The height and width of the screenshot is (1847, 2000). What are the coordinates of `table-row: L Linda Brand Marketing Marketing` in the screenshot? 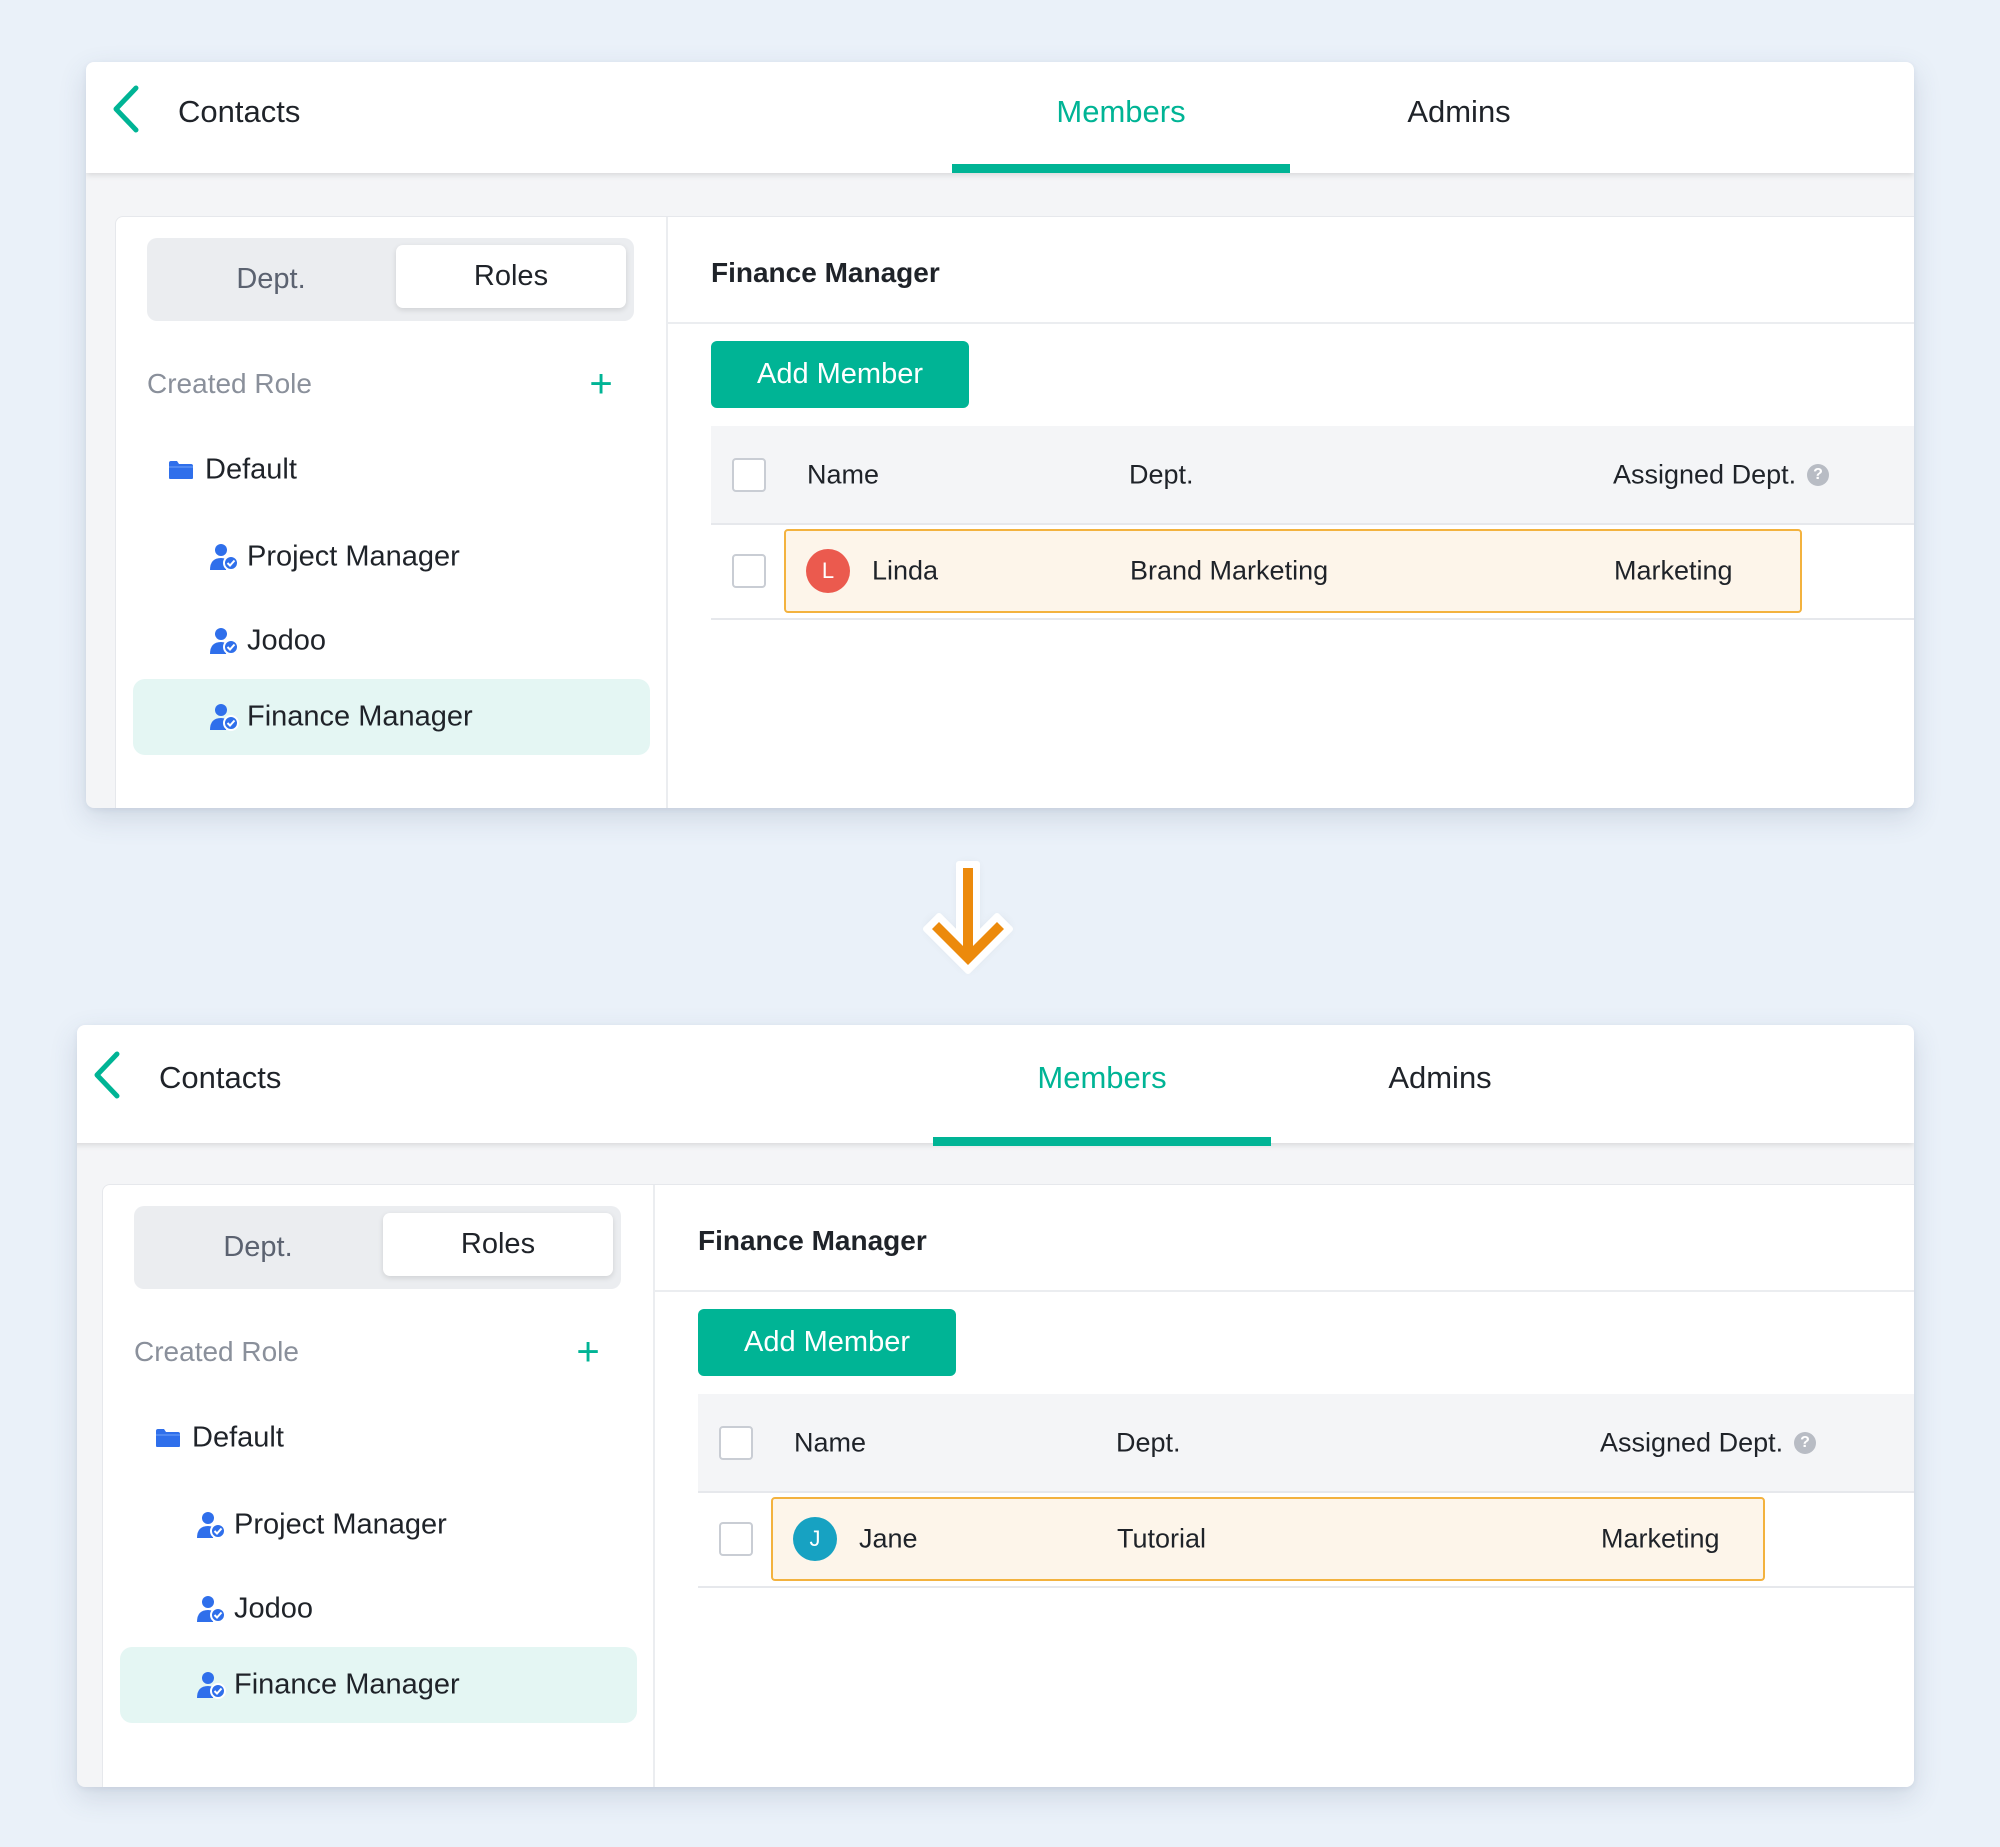 It's located at (1312, 572).